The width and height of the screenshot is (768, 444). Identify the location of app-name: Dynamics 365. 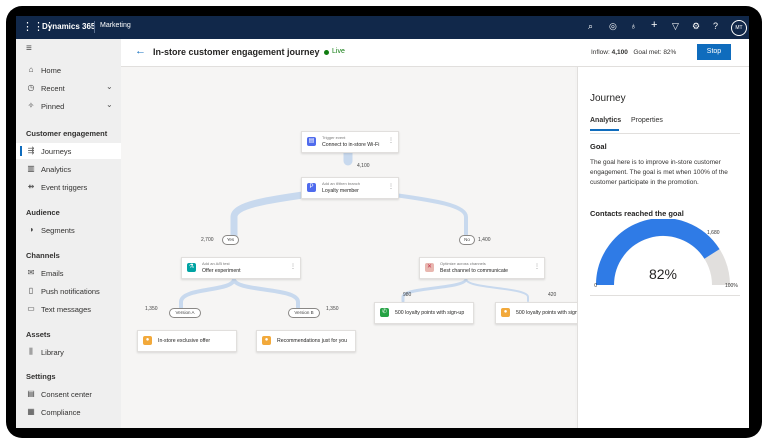
(69, 26).